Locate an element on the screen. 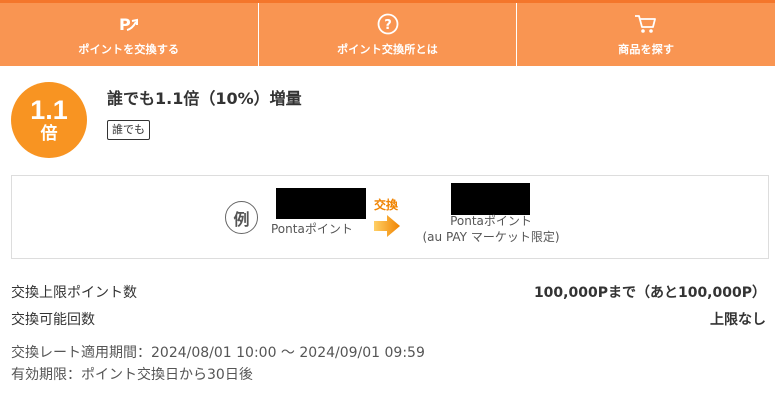 Image resolution: width=775 pixels, height=395 pixels. nav-item-about: ? ポイント交換所とは is located at coordinates (387, 33).